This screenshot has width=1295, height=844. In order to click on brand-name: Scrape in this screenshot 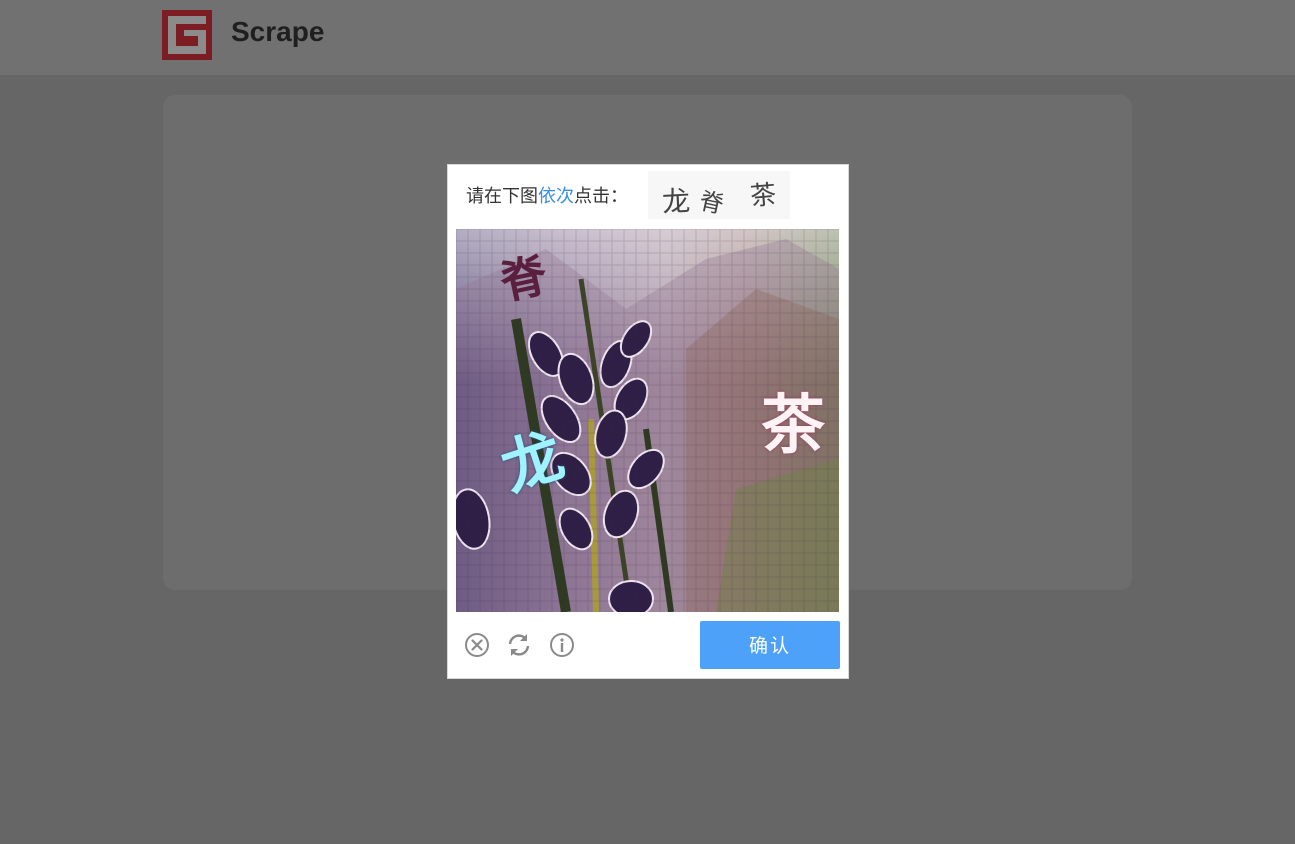, I will do `click(277, 32)`.